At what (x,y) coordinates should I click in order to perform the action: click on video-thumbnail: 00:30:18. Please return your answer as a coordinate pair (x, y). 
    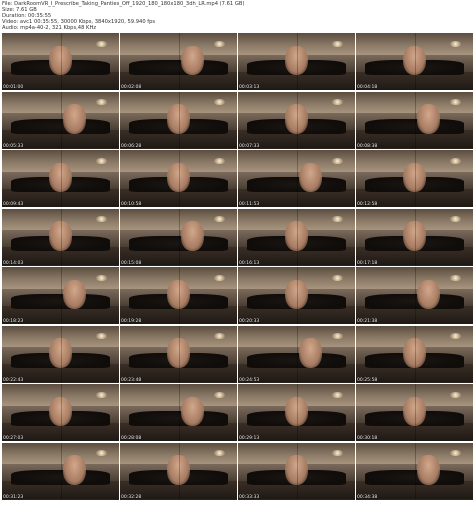
    Looking at the image, I should click on (414, 412).